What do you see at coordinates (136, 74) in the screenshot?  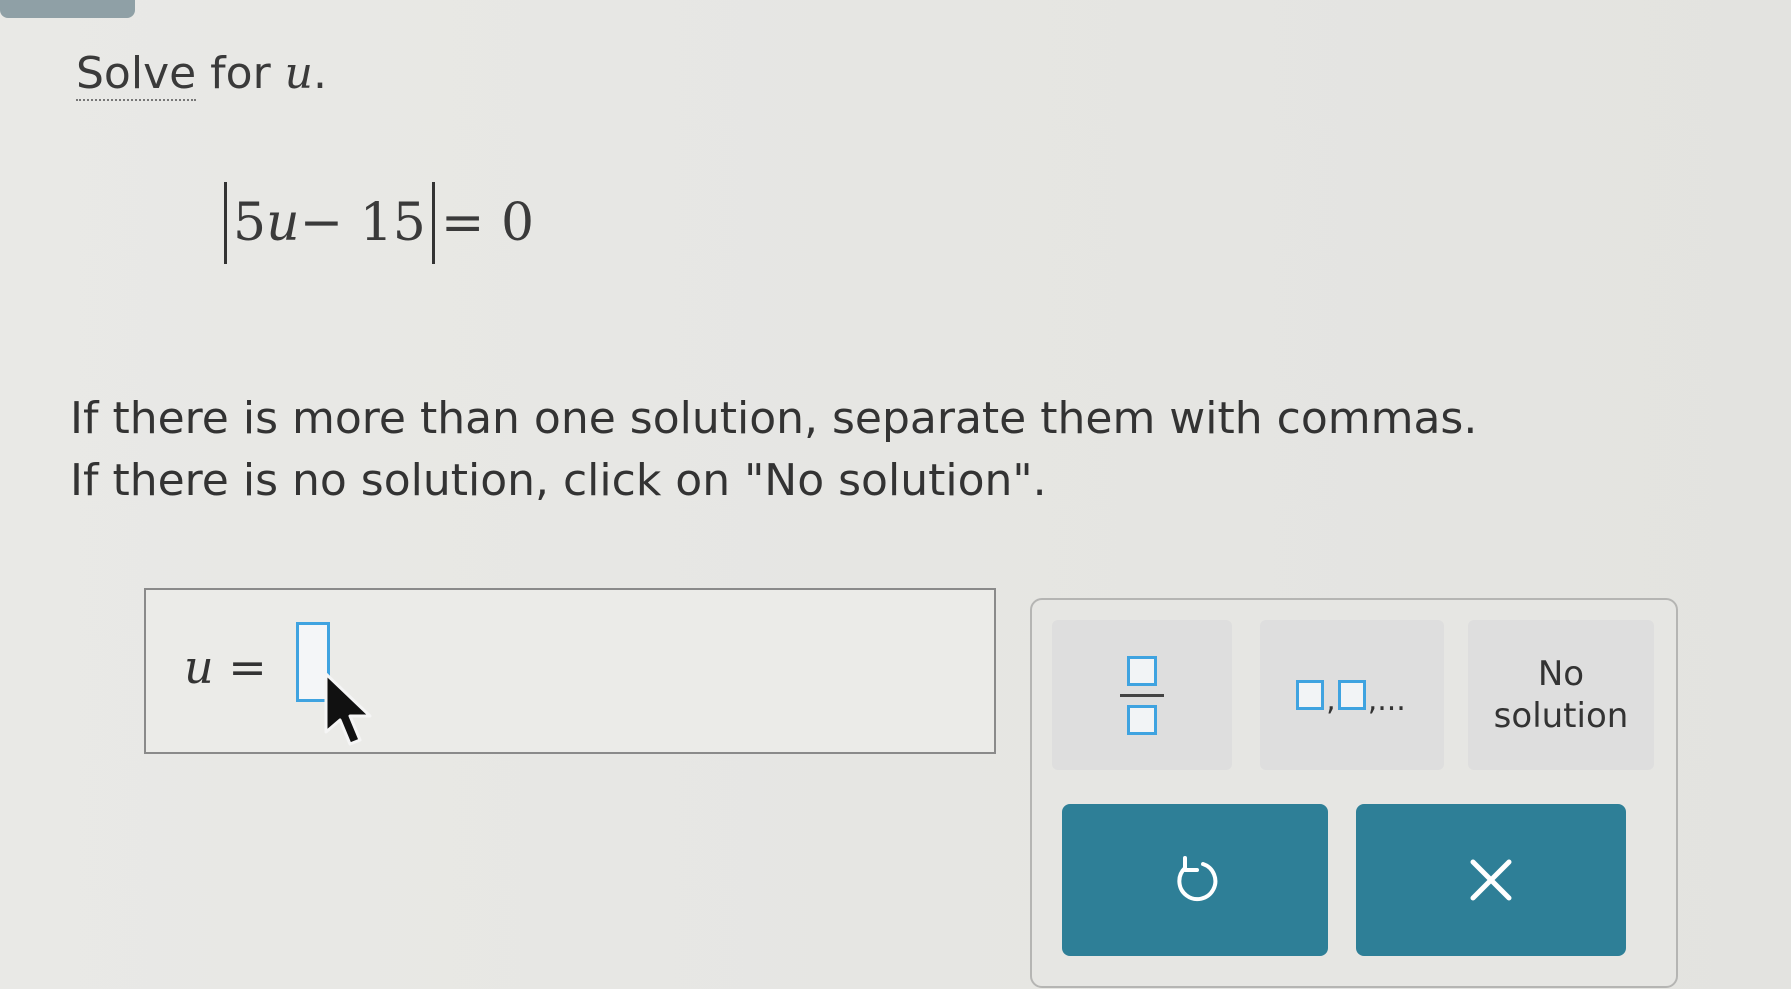 I see `solve-link: Solve` at bounding box center [136, 74].